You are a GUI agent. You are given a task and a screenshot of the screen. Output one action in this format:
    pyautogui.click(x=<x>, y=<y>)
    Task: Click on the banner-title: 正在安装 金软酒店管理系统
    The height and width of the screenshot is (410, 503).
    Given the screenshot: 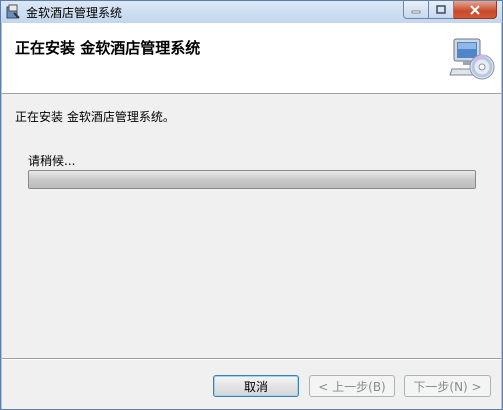 What is the action you would take?
    pyautogui.click(x=108, y=48)
    